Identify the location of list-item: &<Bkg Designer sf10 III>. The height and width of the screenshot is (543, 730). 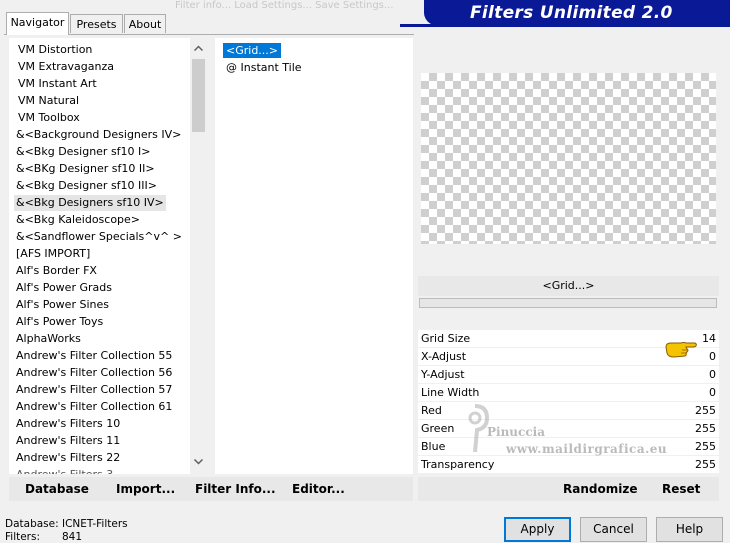
(86, 186).